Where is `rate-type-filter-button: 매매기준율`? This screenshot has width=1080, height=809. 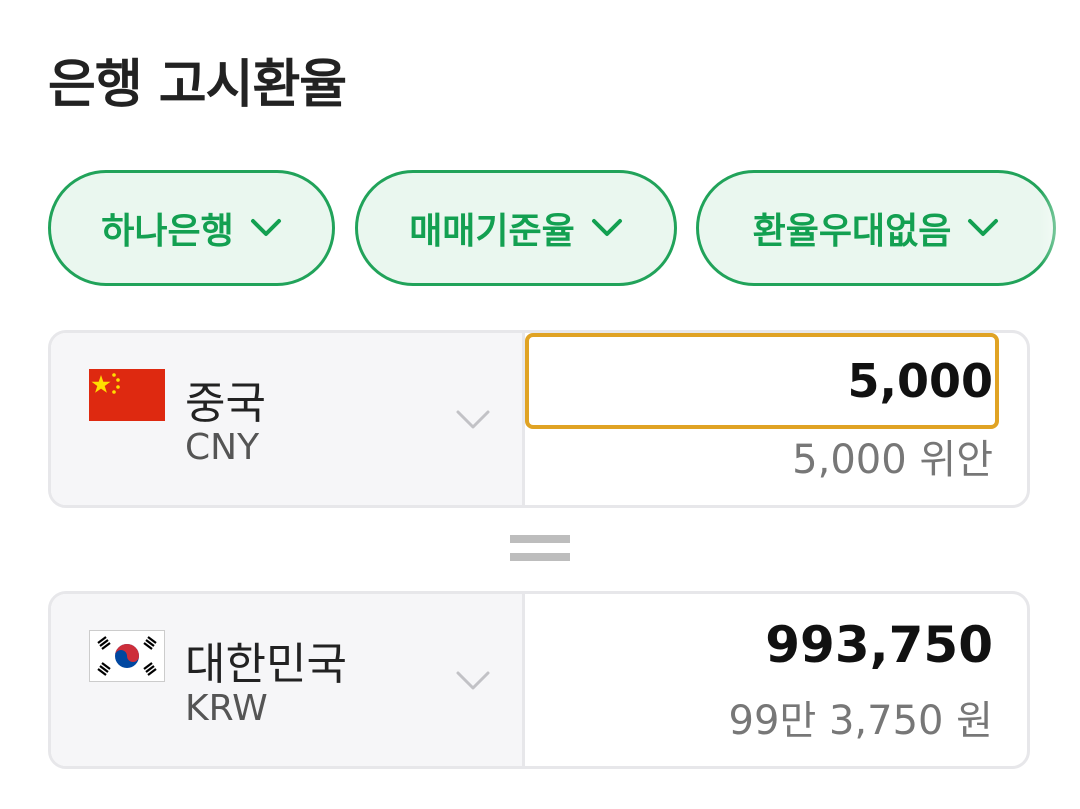
rate-type-filter-button: 매매기준율 is located at coordinates (516, 228).